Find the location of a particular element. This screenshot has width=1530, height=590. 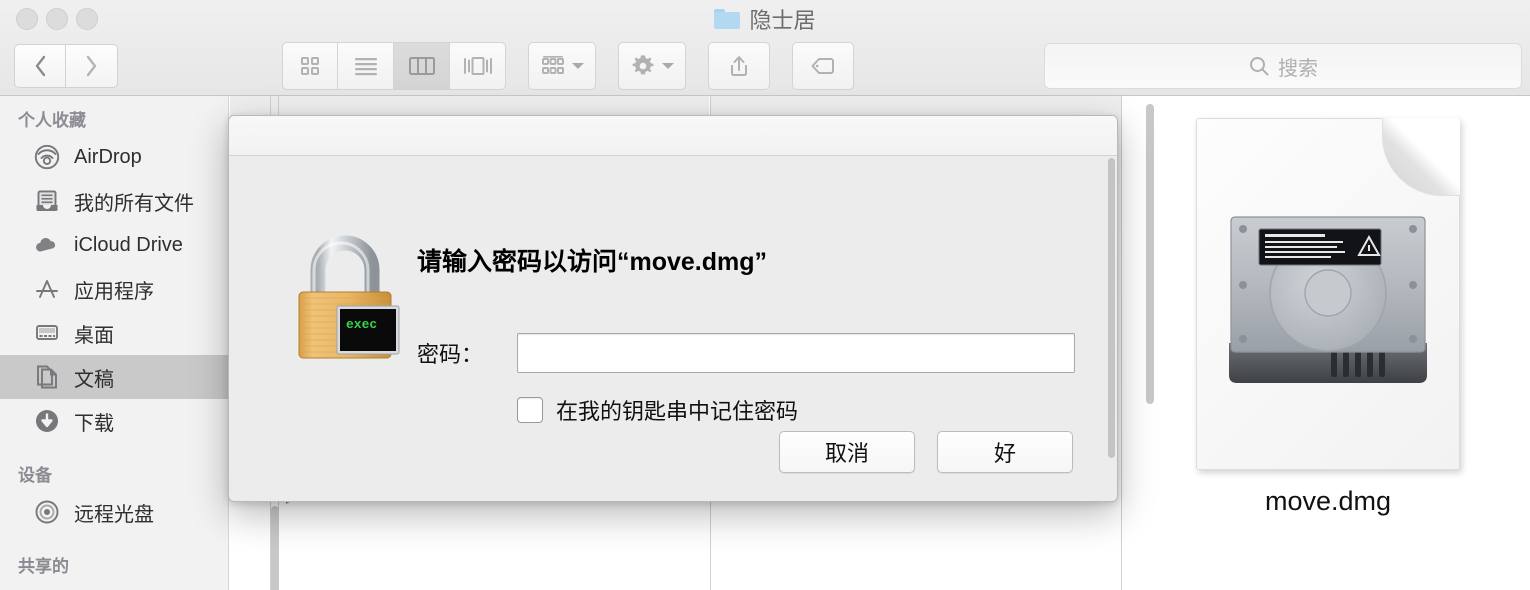

window-title-bar: 隐士居 is located at coordinates (765, 19).